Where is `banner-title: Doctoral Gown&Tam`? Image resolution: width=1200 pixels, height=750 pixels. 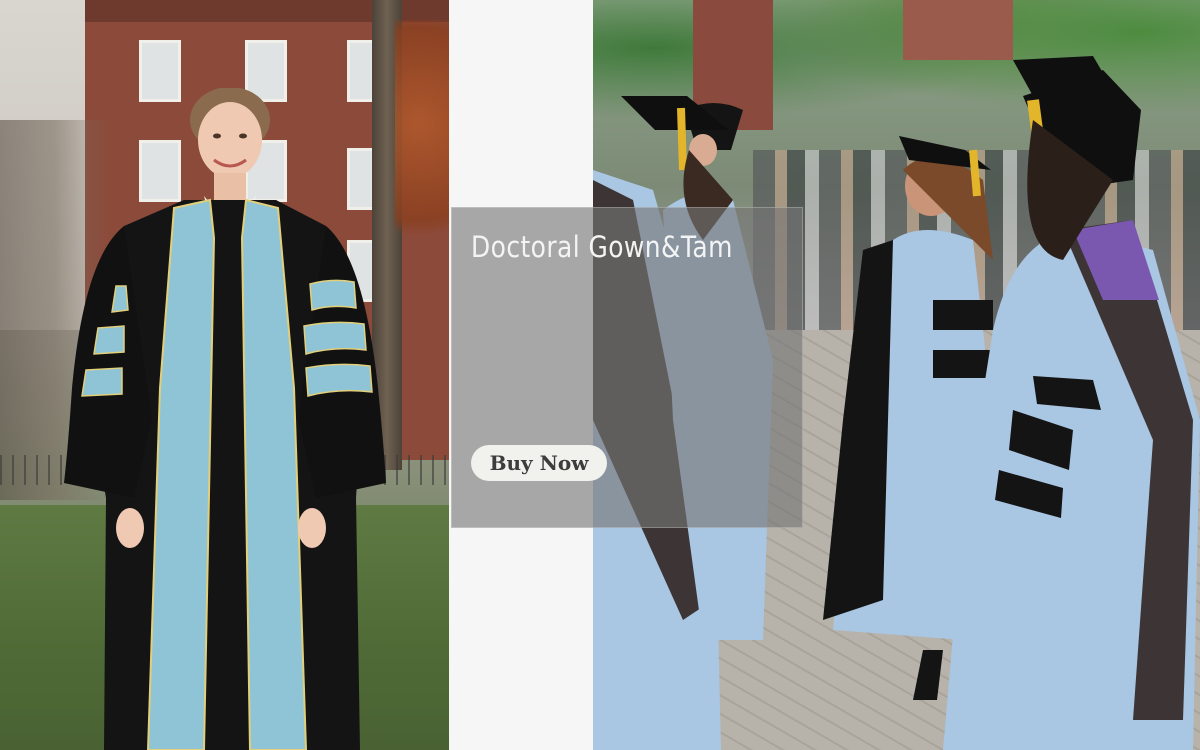
banner-title: Doctoral Gown&Tam is located at coordinates (602, 247).